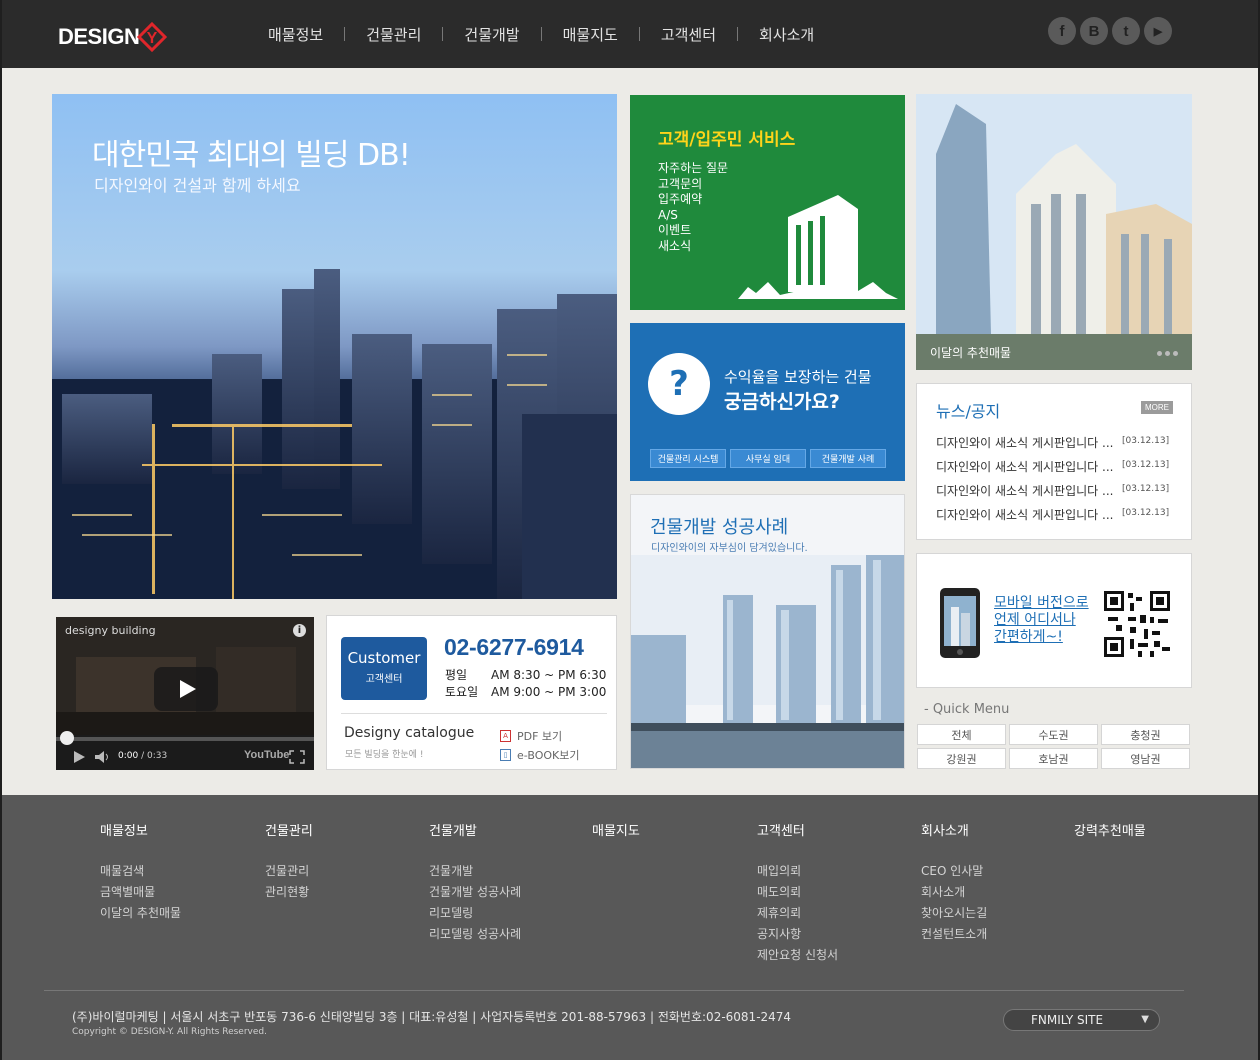 This screenshot has height=1060, width=1260. What do you see at coordinates (299, 630) in the screenshot?
I see `info-icon: i` at bounding box center [299, 630].